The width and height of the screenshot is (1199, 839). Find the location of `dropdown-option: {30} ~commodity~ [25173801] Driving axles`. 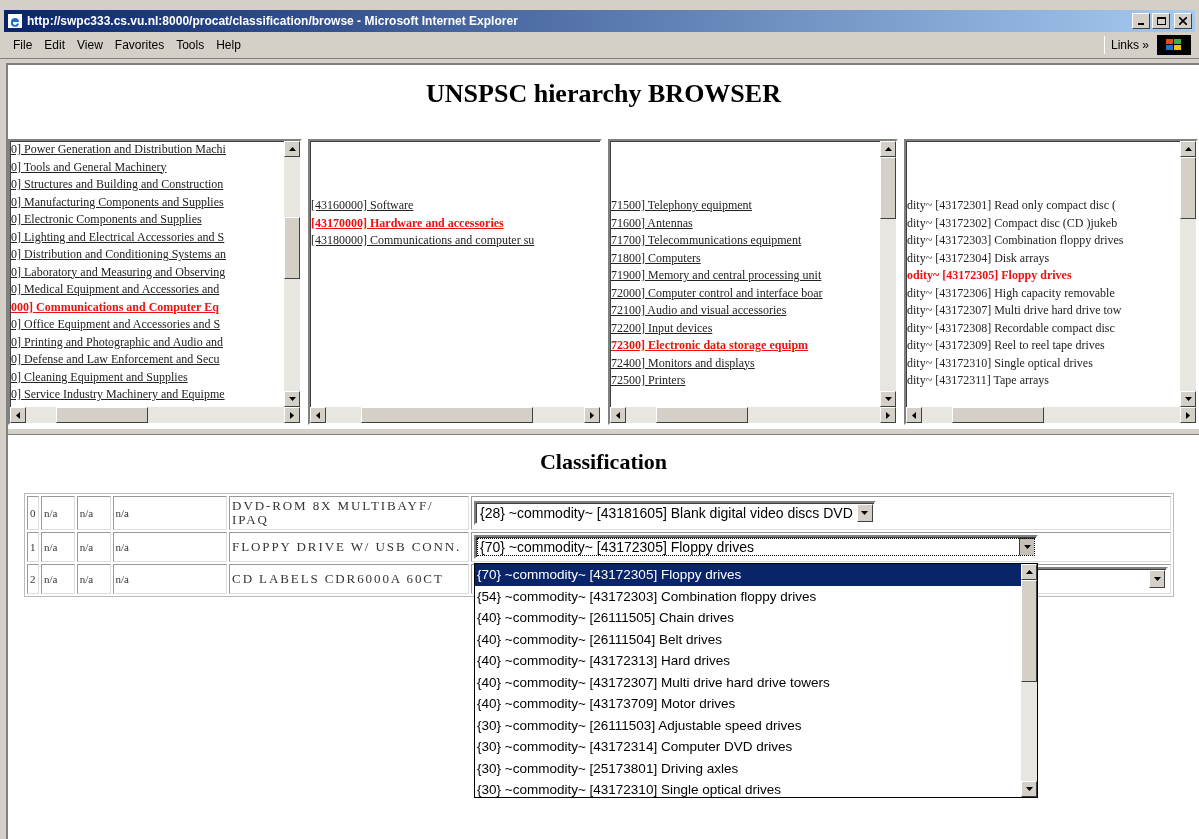

dropdown-option: {30} ~commodity~ [25173801] Driving axles is located at coordinates (748, 768).